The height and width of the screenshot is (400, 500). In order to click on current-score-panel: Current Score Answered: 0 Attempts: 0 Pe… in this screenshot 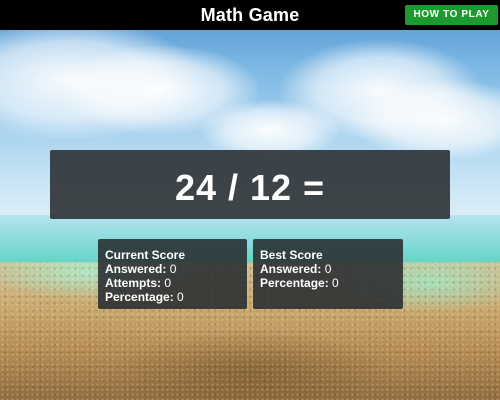, I will do `click(172, 274)`.